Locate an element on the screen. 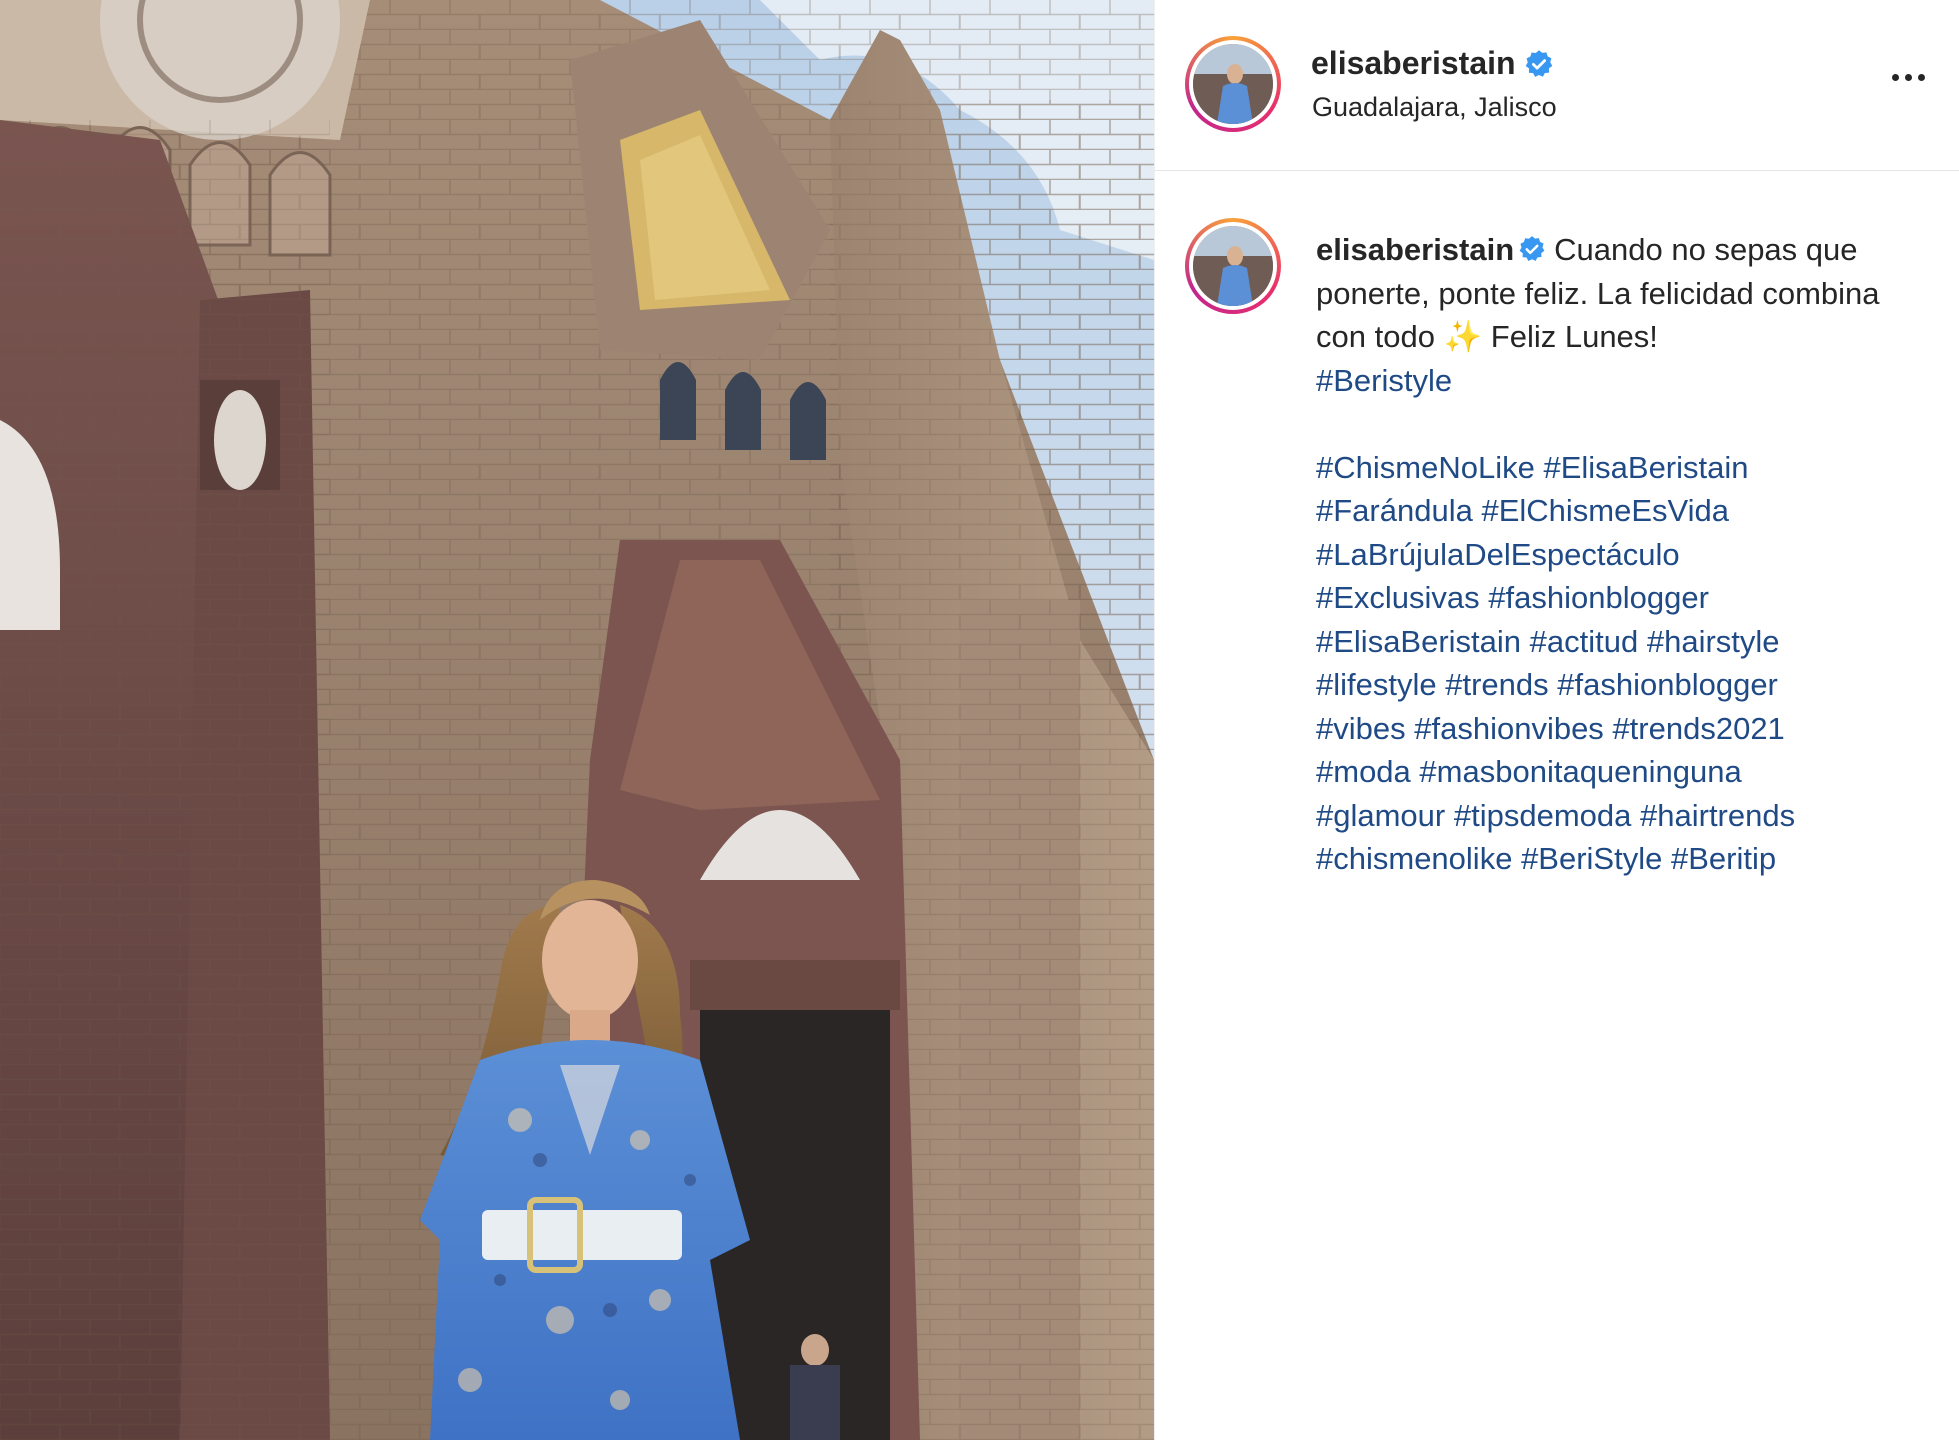  hashtag-link: #tipsdemoda is located at coordinates (1543, 815).